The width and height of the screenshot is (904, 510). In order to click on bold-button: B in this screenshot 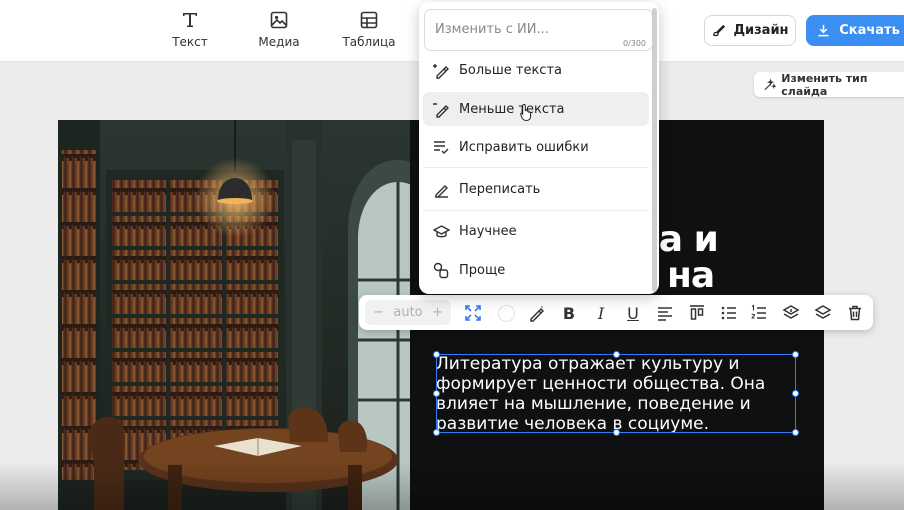, I will do `click(569, 313)`.